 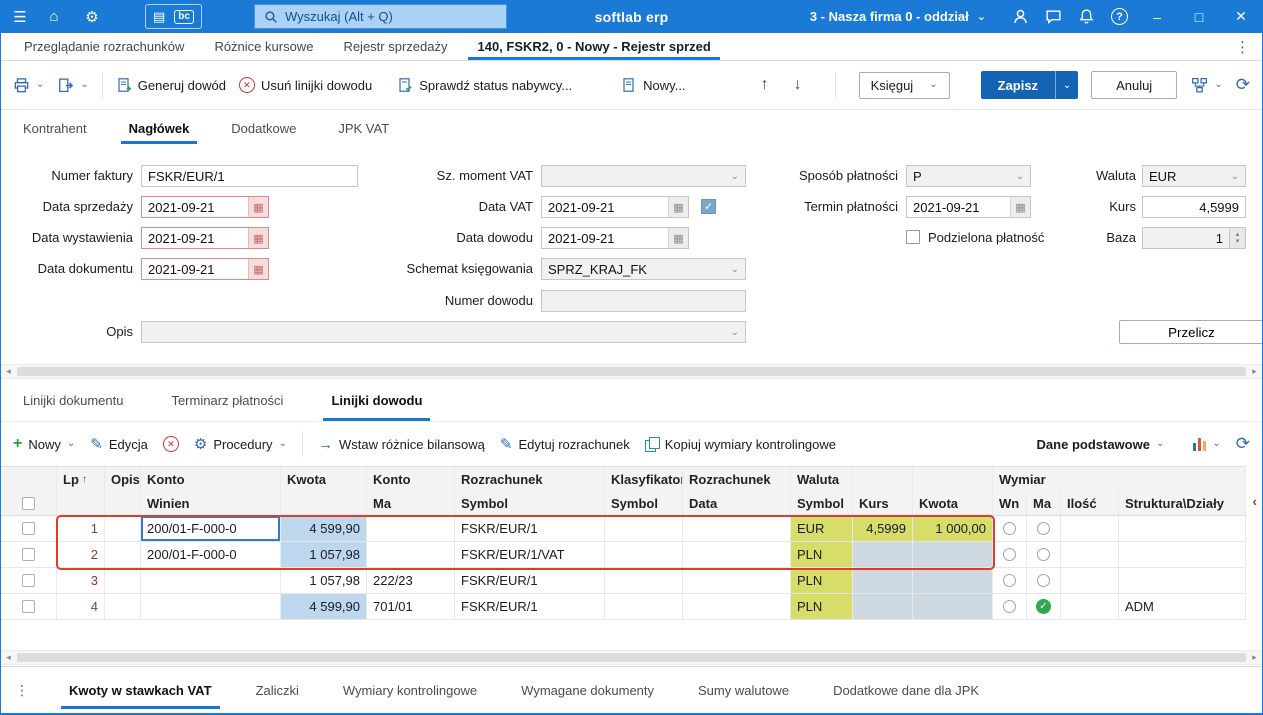 What do you see at coordinates (28, 85) in the screenshot?
I see `print-button: ⌄` at bounding box center [28, 85].